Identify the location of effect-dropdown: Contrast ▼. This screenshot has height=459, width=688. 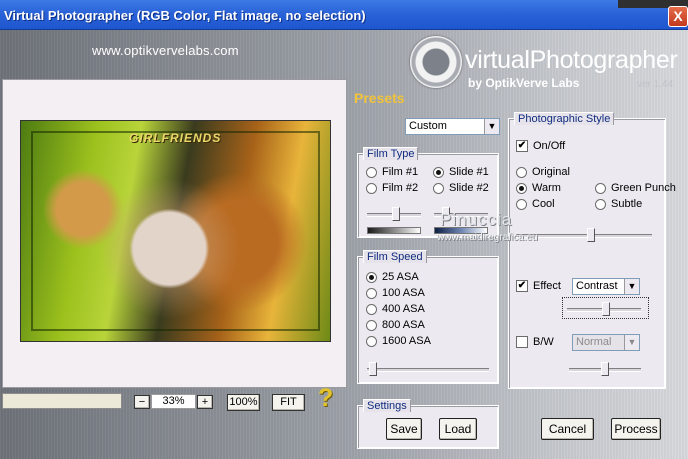
(606, 286).